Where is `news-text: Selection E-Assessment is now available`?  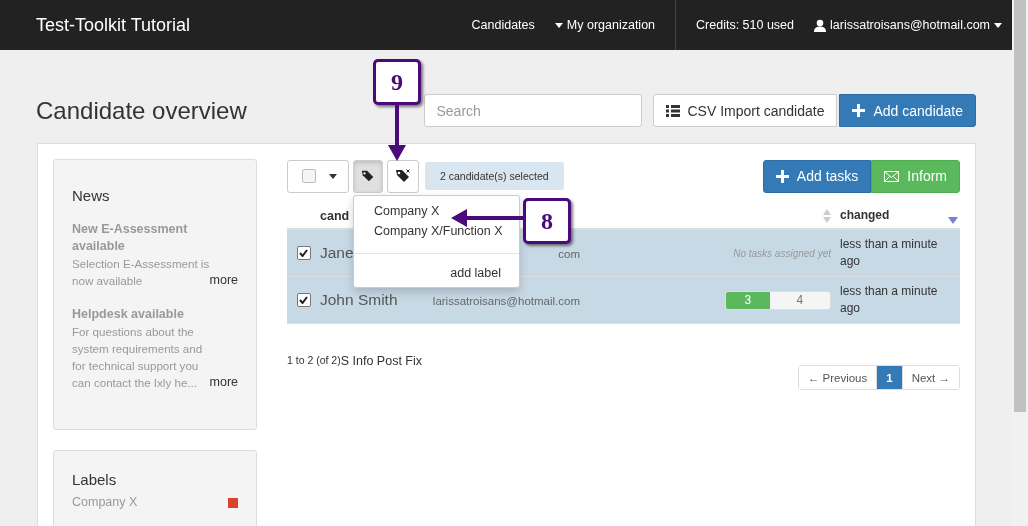 news-text: Selection E-Assessment is now available is located at coordinates (141, 272).